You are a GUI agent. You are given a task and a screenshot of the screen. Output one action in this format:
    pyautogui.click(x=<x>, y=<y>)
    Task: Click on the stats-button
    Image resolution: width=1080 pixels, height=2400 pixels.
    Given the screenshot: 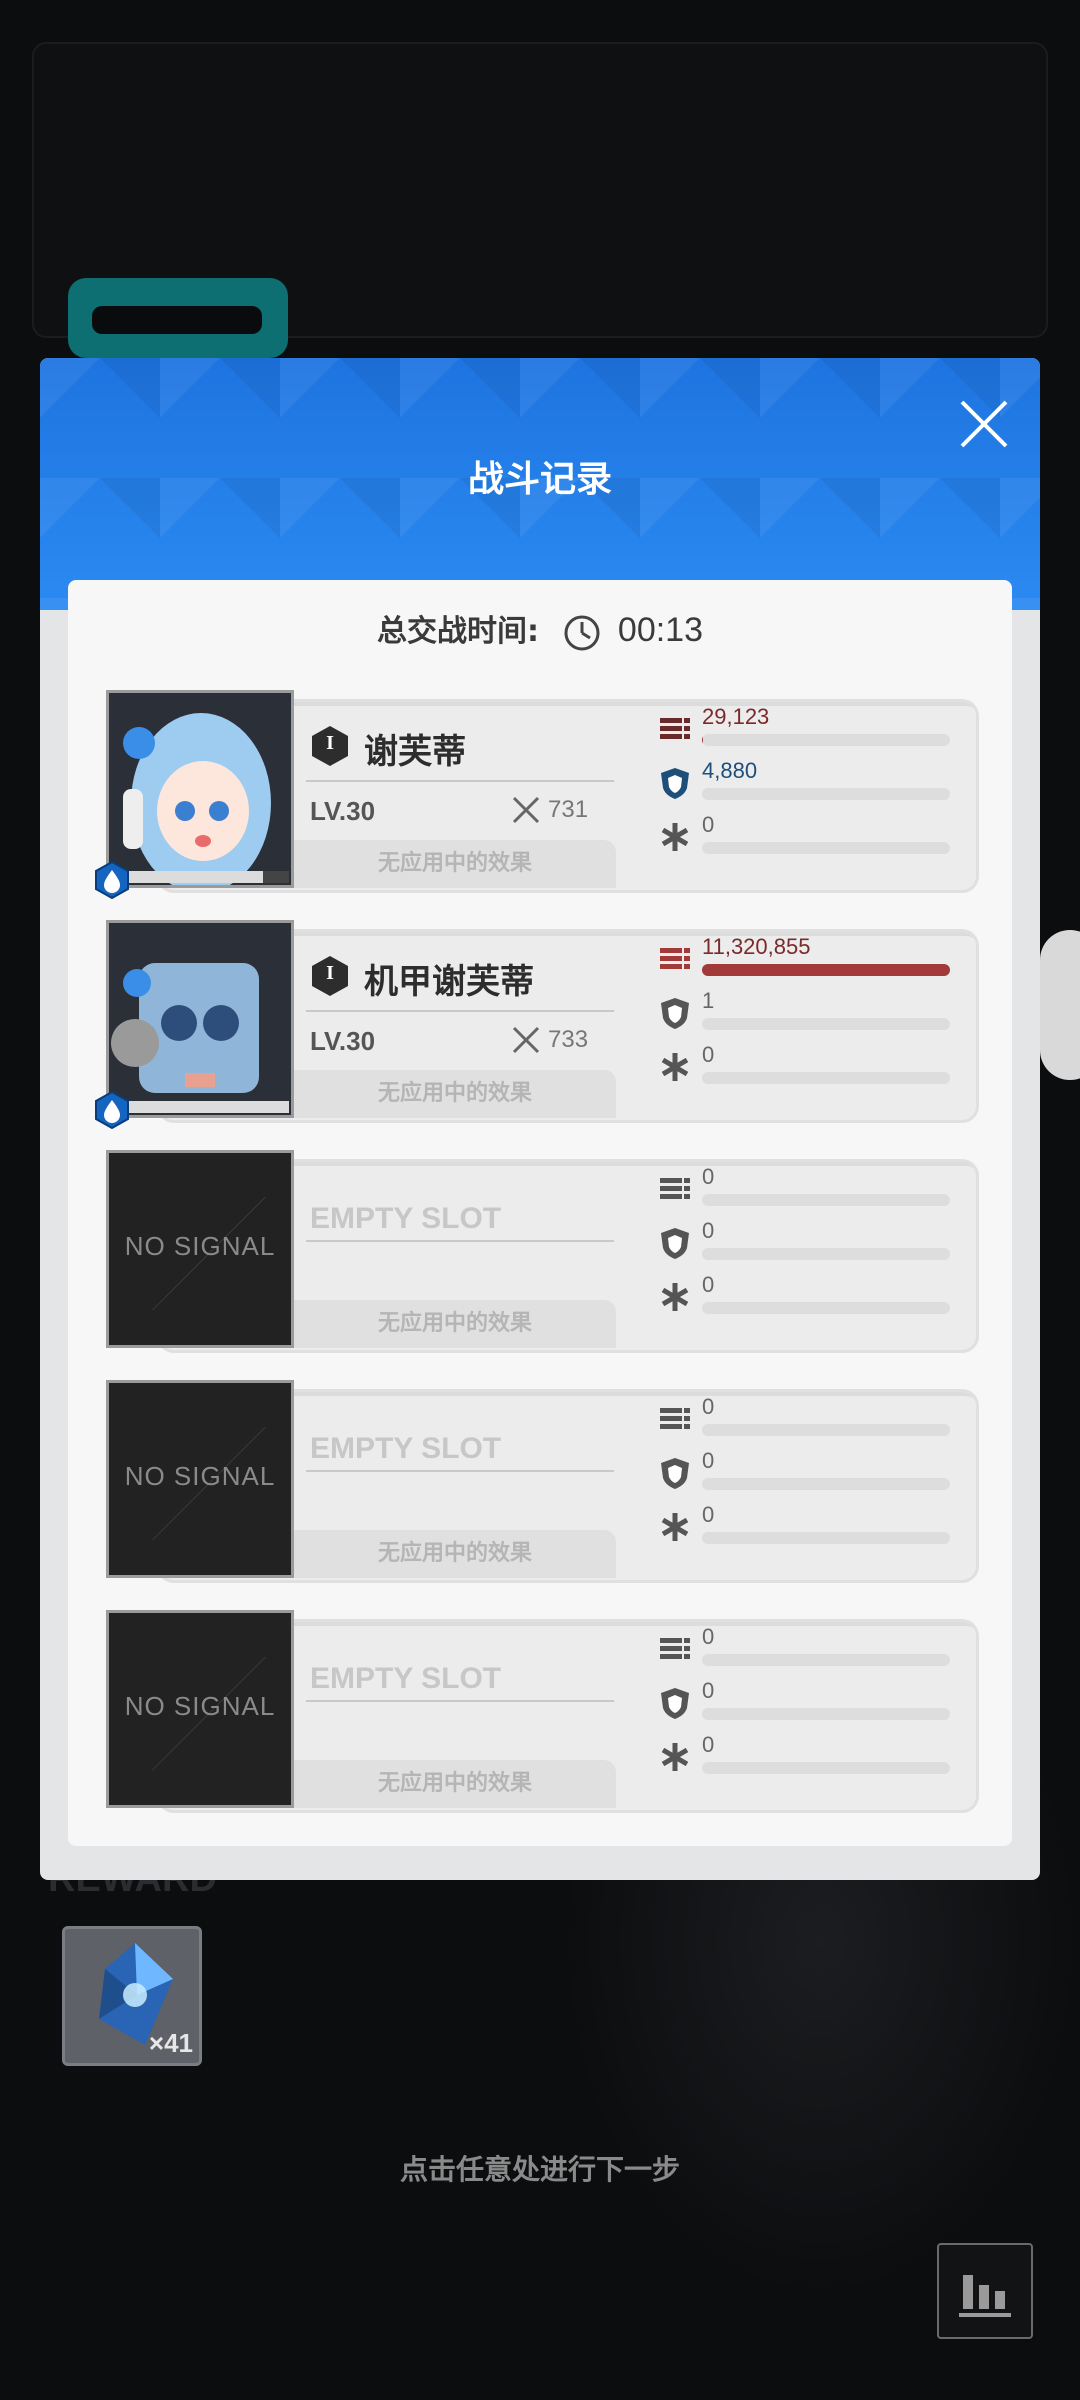 What is the action you would take?
    pyautogui.click(x=985, y=2291)
    